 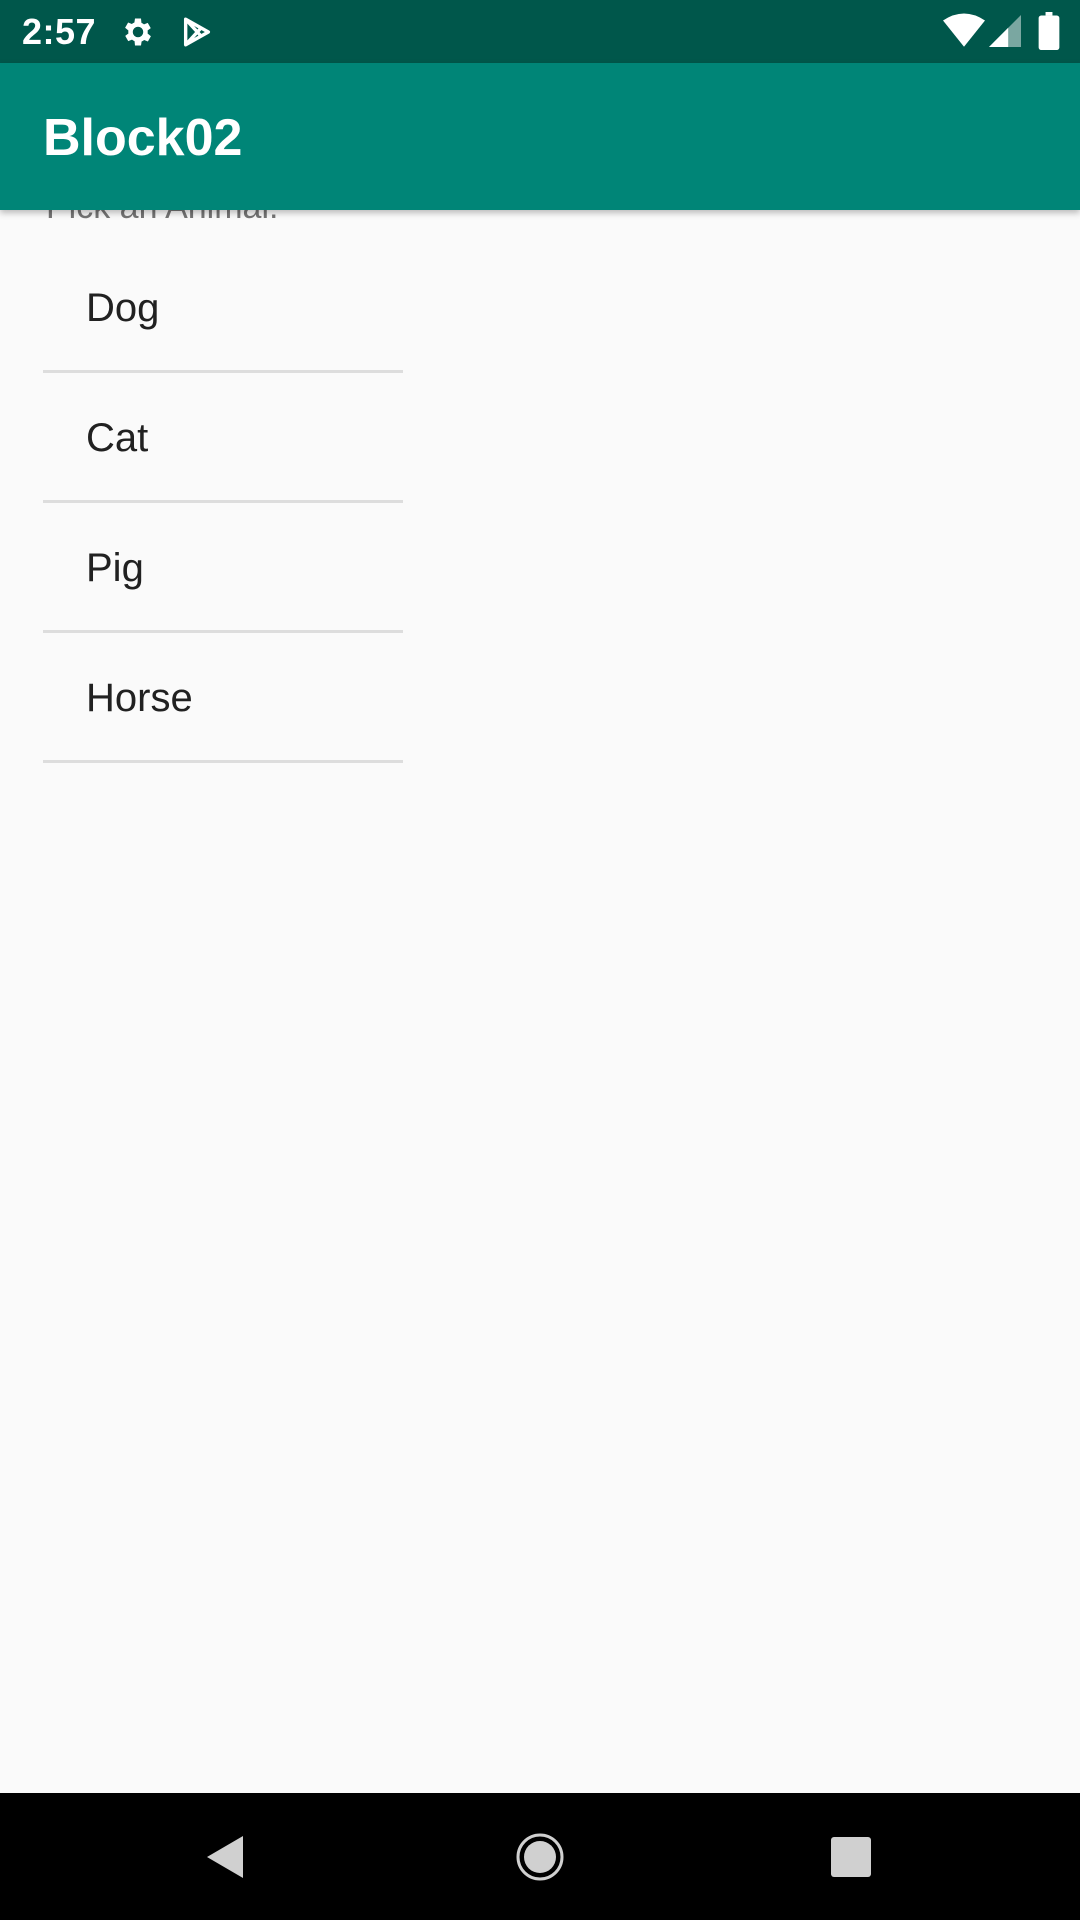 I want to click on list-item-horse: Horse, so click(x=223, y=698).